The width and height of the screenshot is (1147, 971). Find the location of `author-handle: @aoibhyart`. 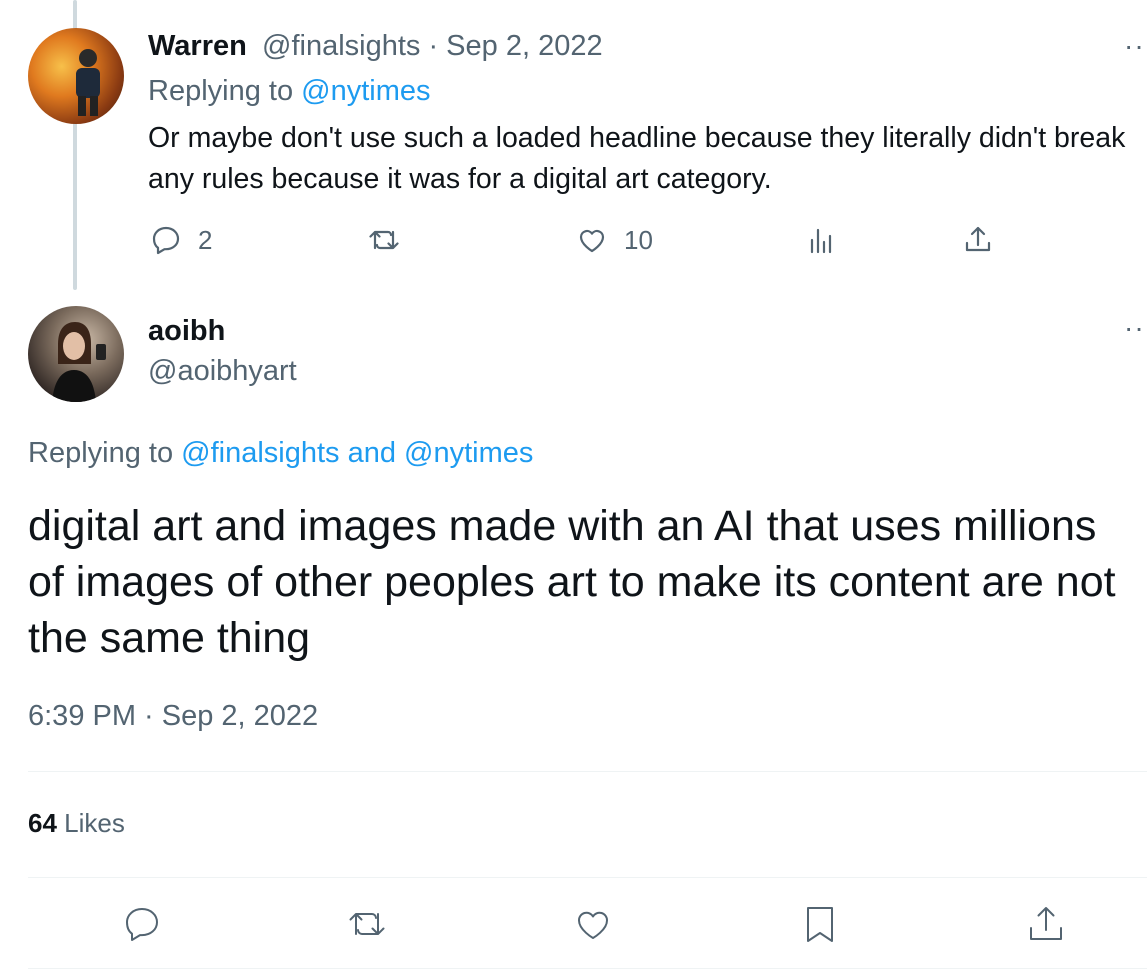

author-handle: @aoibhyart is located at coordinates (222, 371).